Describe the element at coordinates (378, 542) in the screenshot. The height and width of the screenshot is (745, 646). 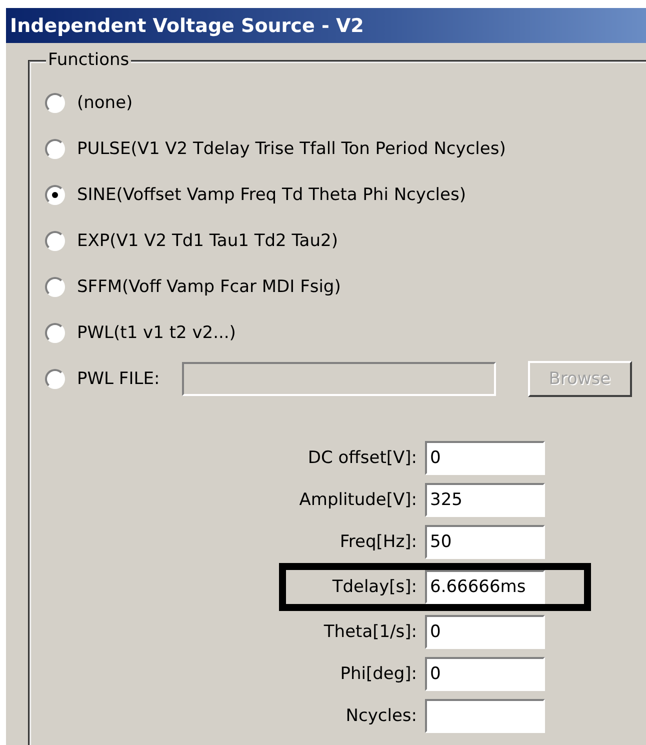
I see `parameter-label: Freq[Hz]:` at that location.